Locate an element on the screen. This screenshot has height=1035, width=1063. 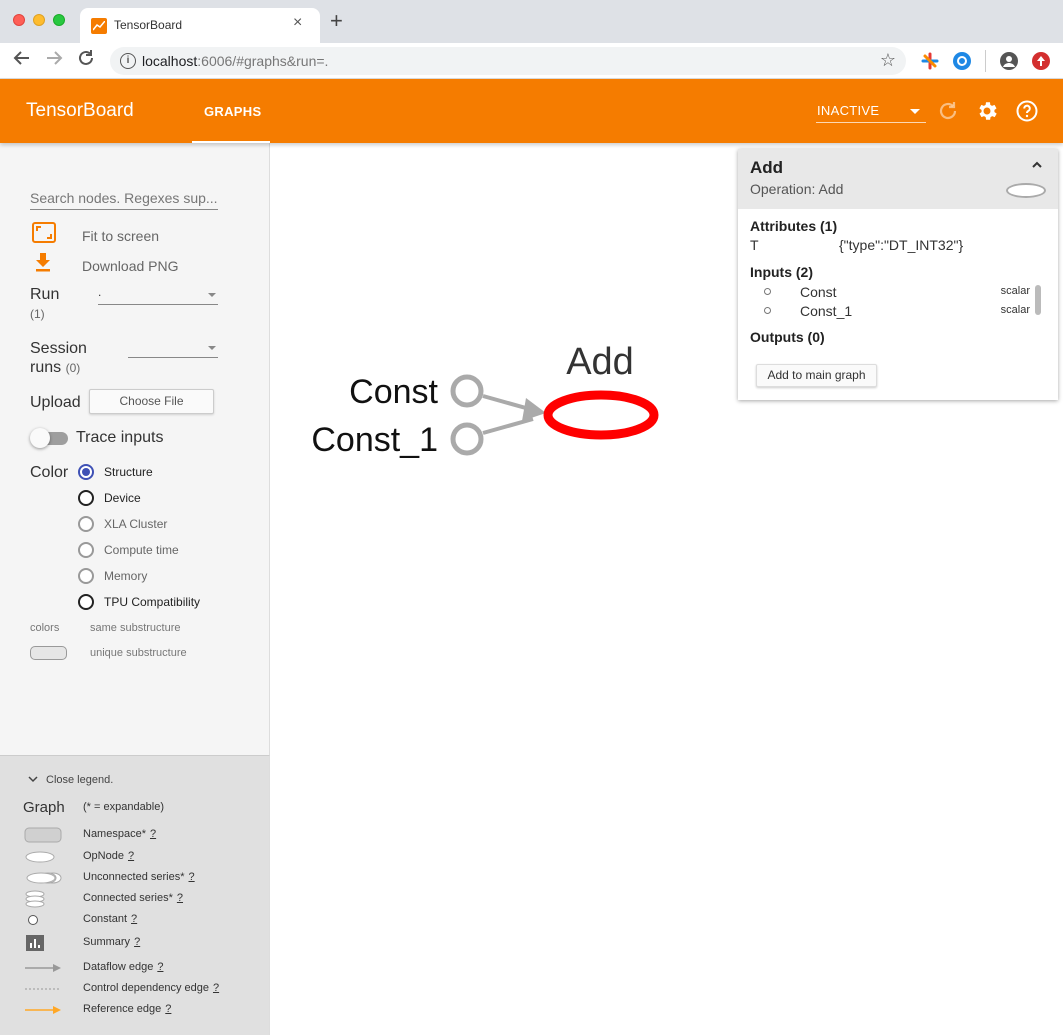
collapse-chevron-icon is located at coordinates (1037, 165).